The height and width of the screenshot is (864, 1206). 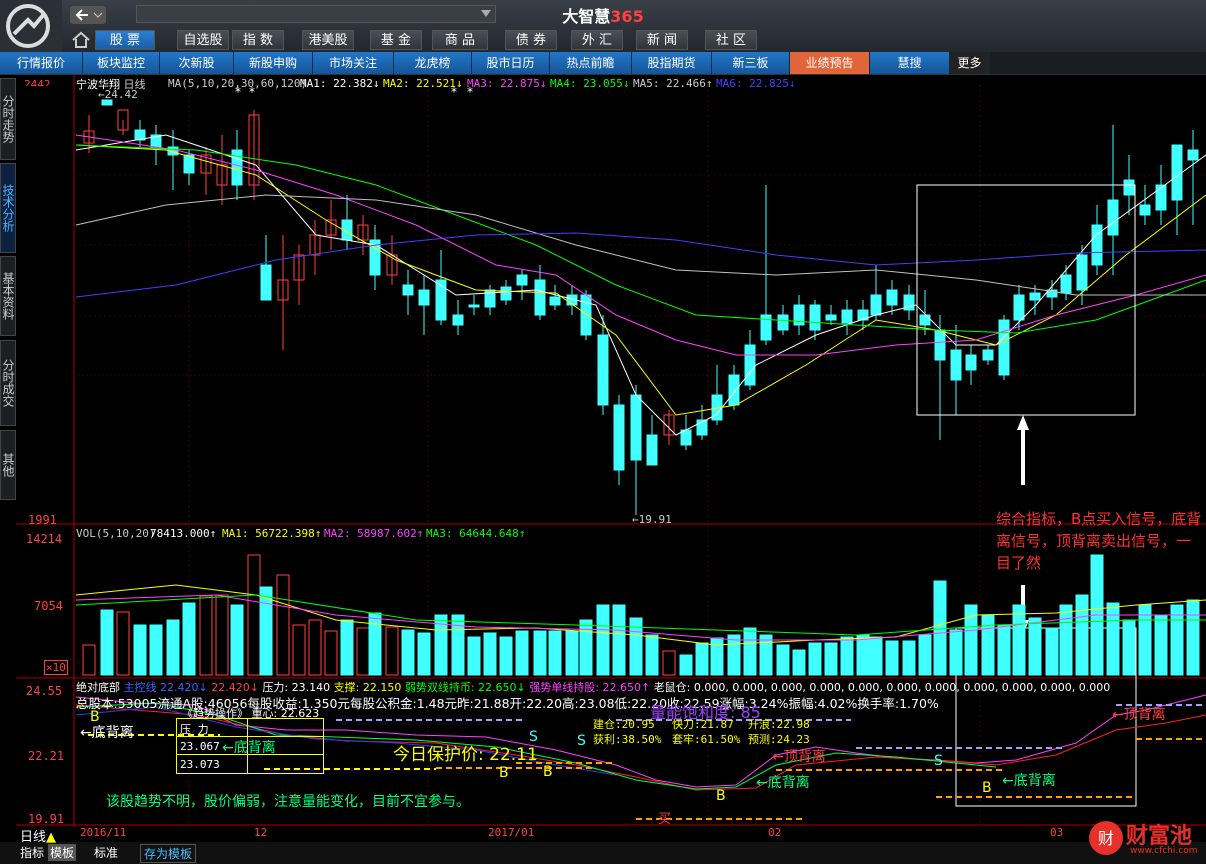 What do you see at coordinates (1106, 838) in the screenshot?
I see `svg-text: 财` at bounding box center [1106, 838].